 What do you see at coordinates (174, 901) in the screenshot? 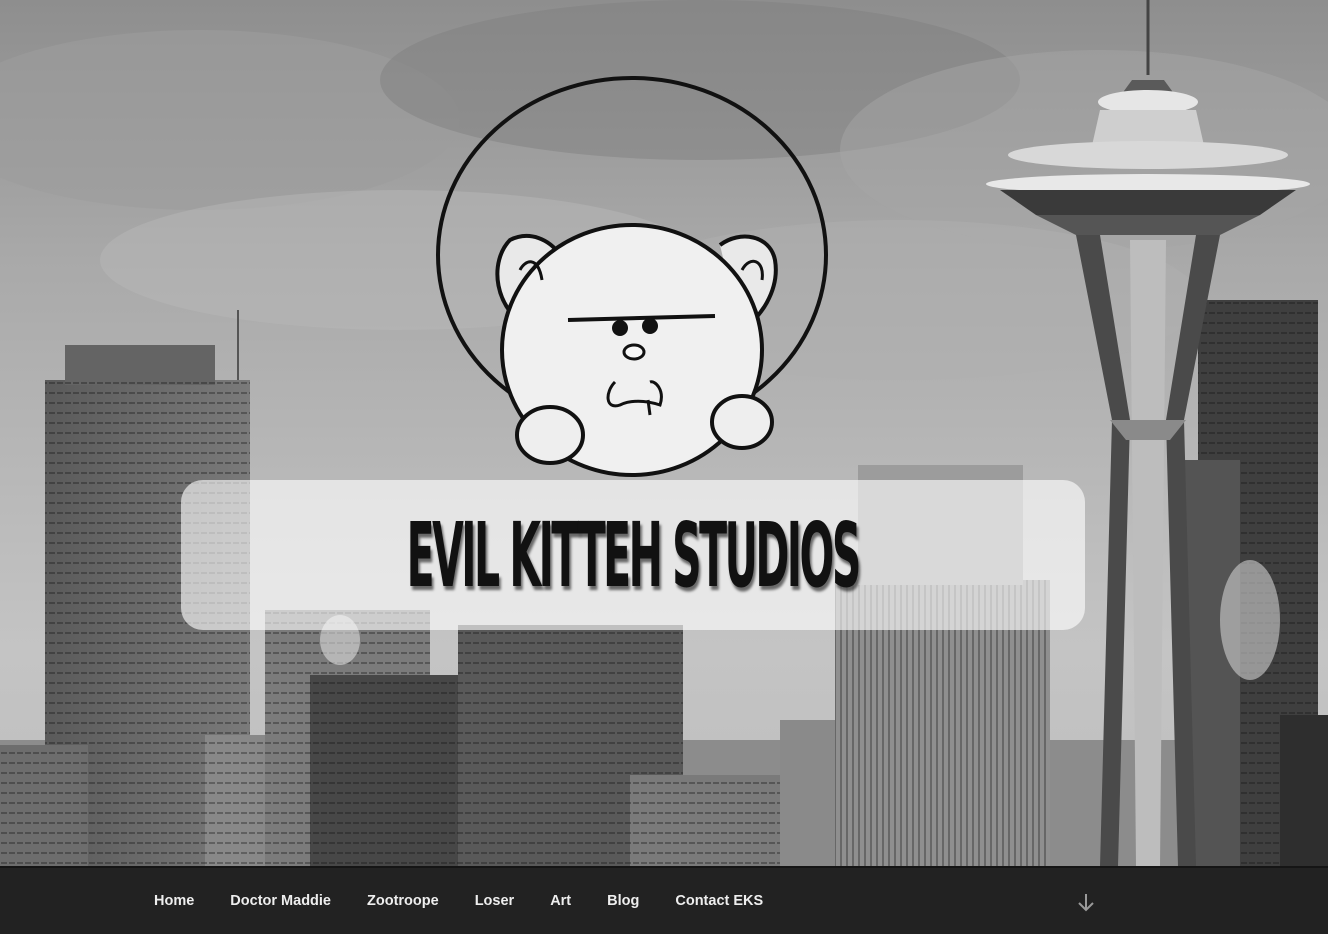
I see `nav-item-home: Home` at bounding box center [174, 901].